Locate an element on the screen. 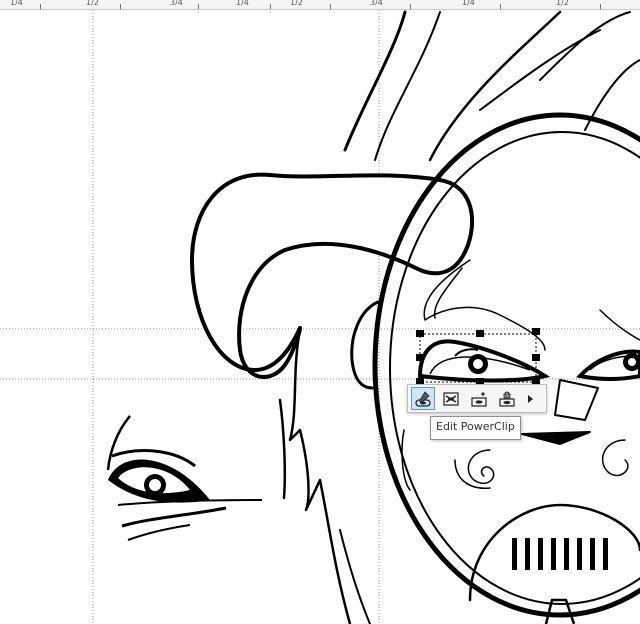 This screenshot has width=640, height=624. nose-shape is located at coordinates (576, 400).